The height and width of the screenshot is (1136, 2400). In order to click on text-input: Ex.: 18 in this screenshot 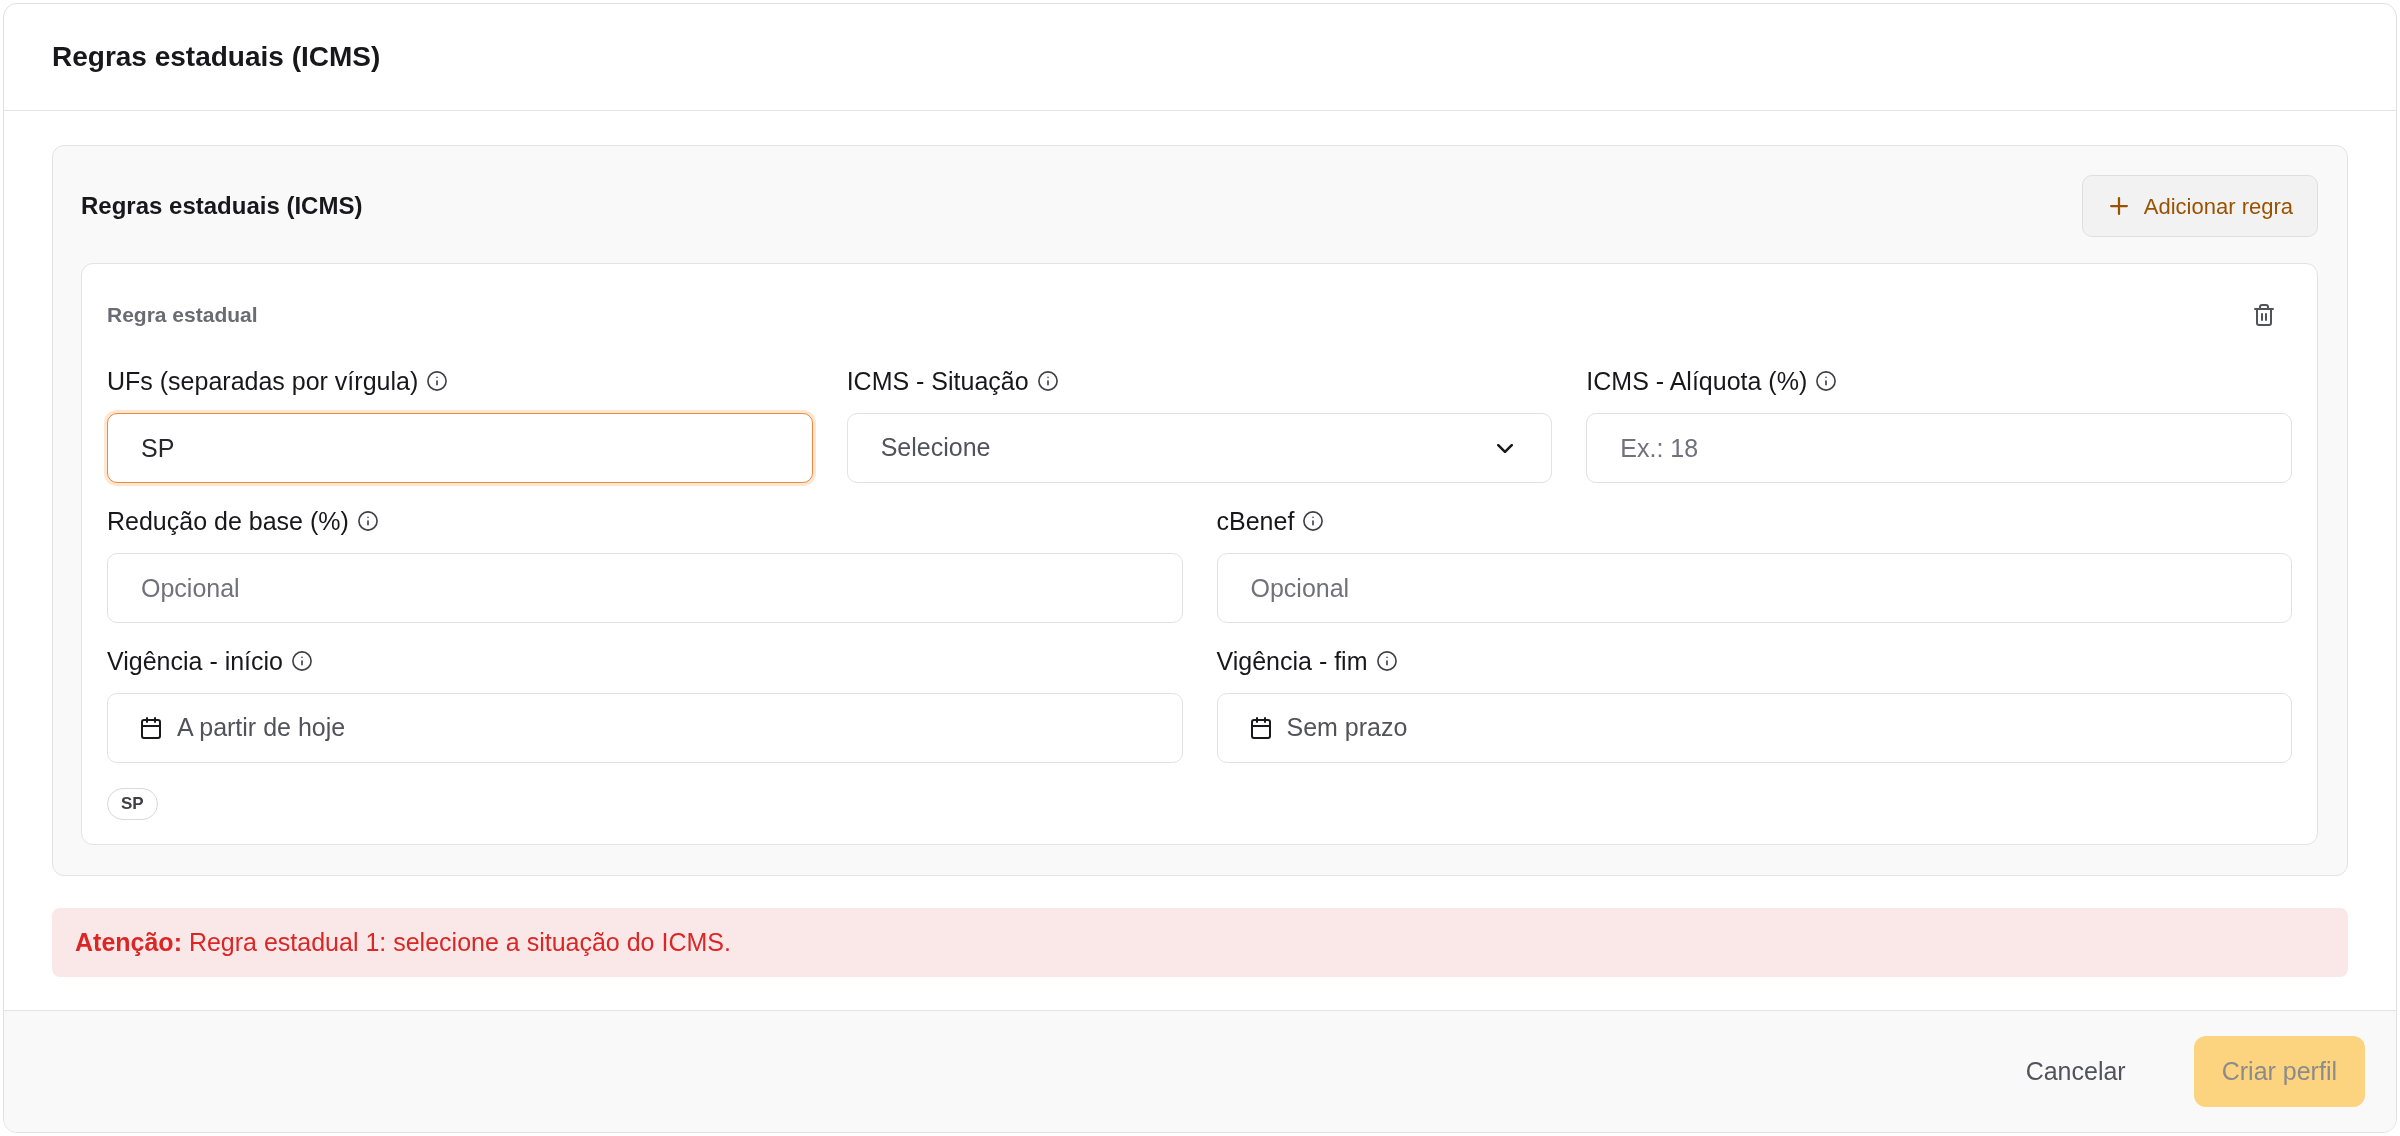, I will do `click(1939, 448)`.